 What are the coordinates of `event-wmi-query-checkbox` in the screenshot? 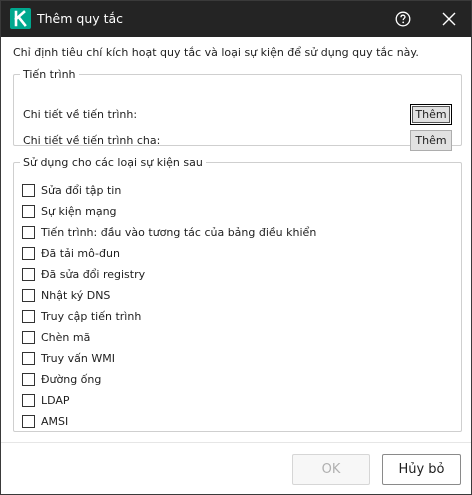 It's located at (28, 358).